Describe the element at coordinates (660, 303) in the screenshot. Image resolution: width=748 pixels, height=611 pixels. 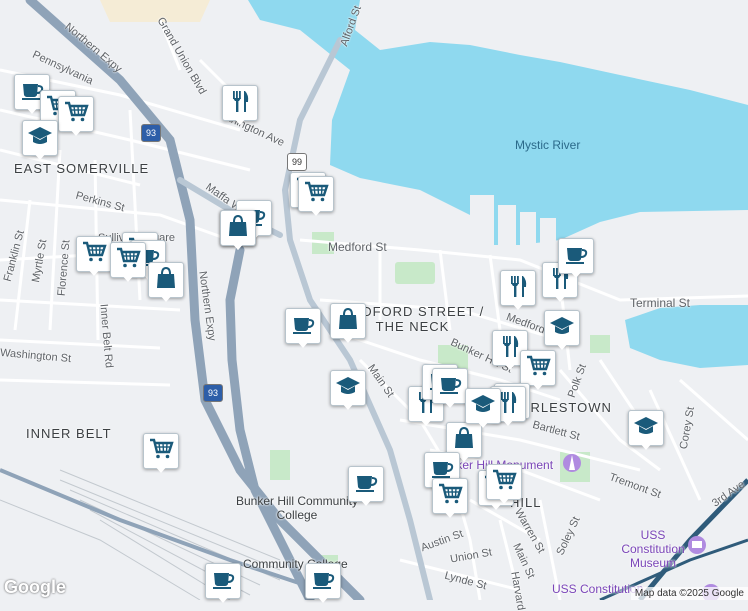
I see `street-label: Terminal St` at that location.